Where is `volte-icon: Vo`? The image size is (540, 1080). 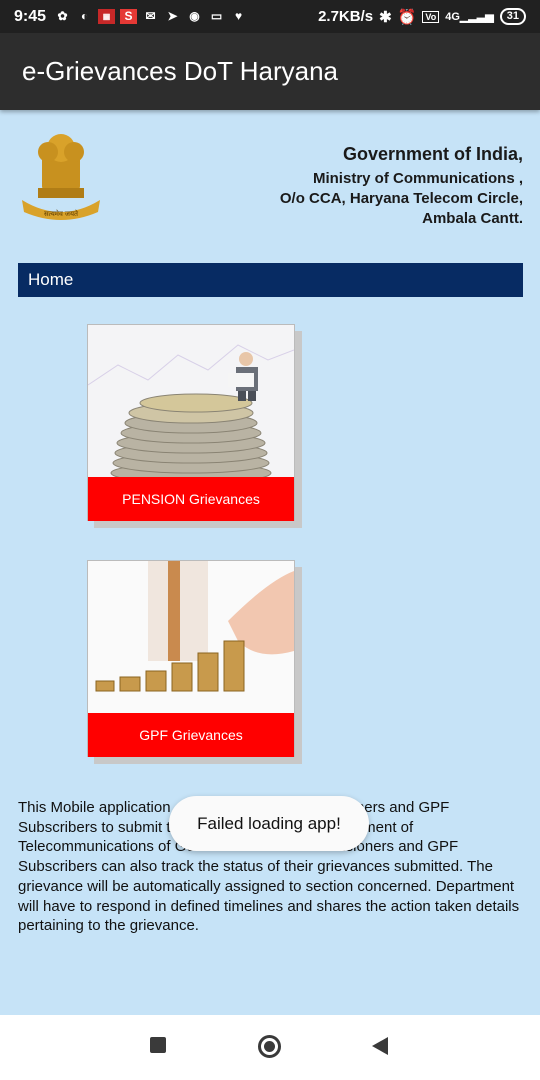 volte-icon: Vo is located at coordinates (431, 16).